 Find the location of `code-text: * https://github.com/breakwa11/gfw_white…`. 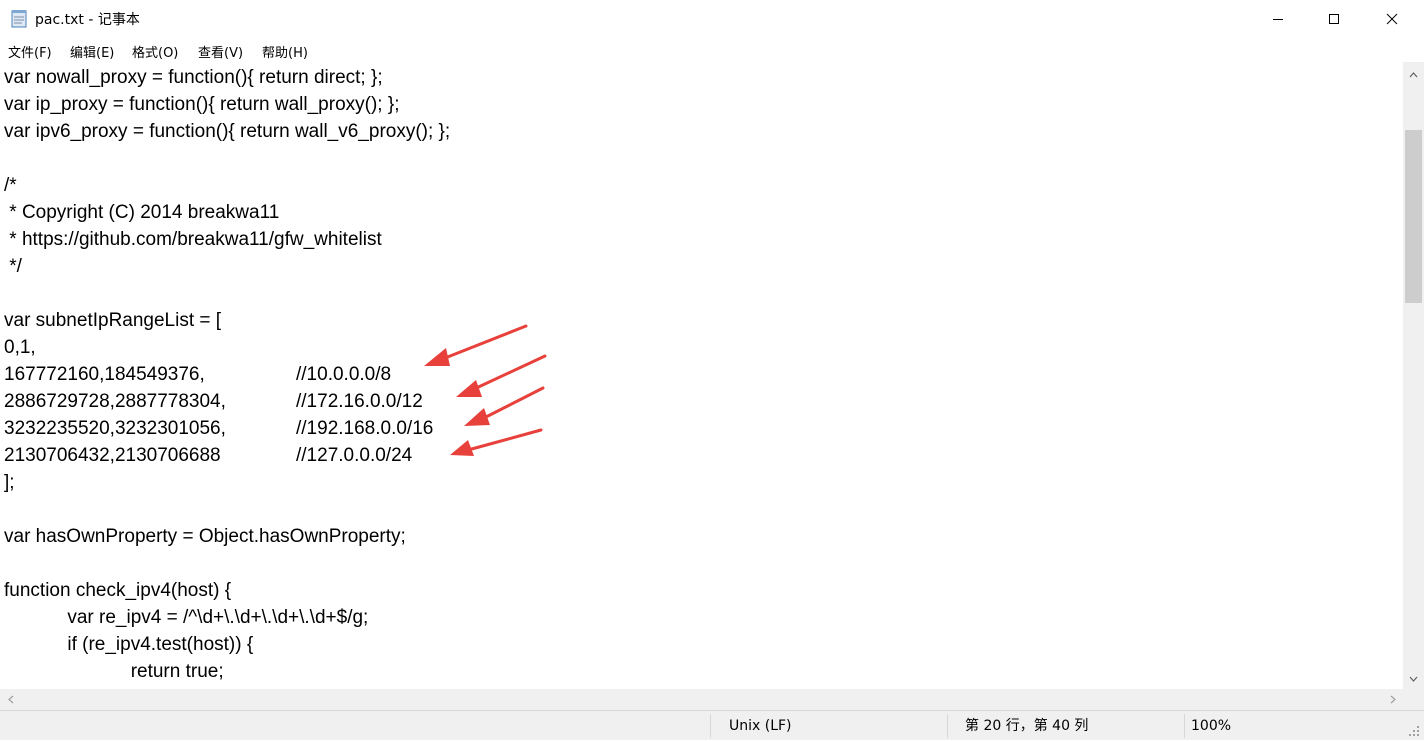

code-text: * https://github.com/breakwa11/gfw_white… is located at coordinates (193, 239).